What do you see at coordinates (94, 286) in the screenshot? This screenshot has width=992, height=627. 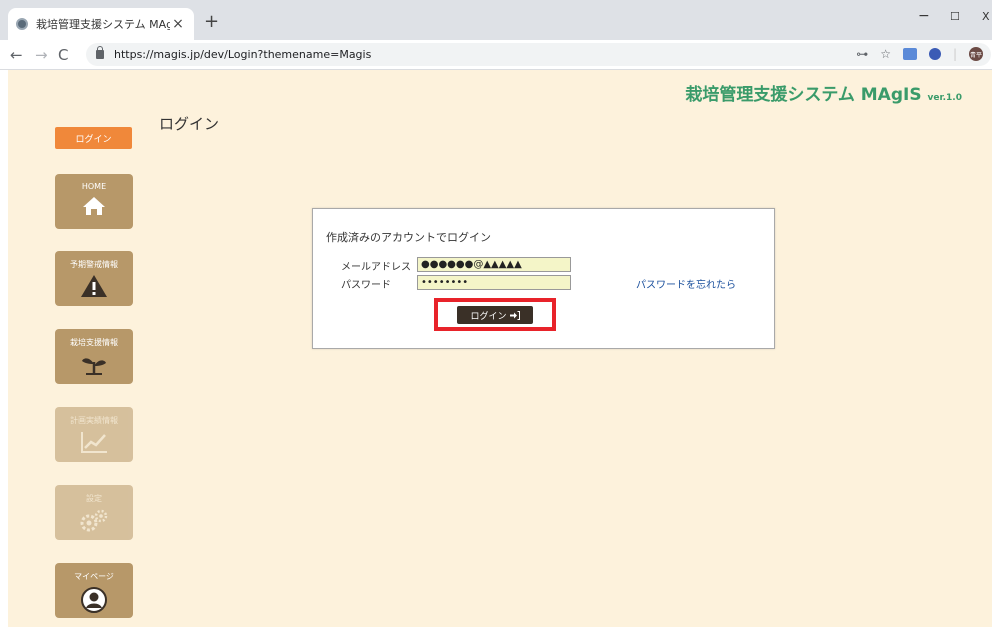 I see `warning-icon` at bounding box center [94, 286].